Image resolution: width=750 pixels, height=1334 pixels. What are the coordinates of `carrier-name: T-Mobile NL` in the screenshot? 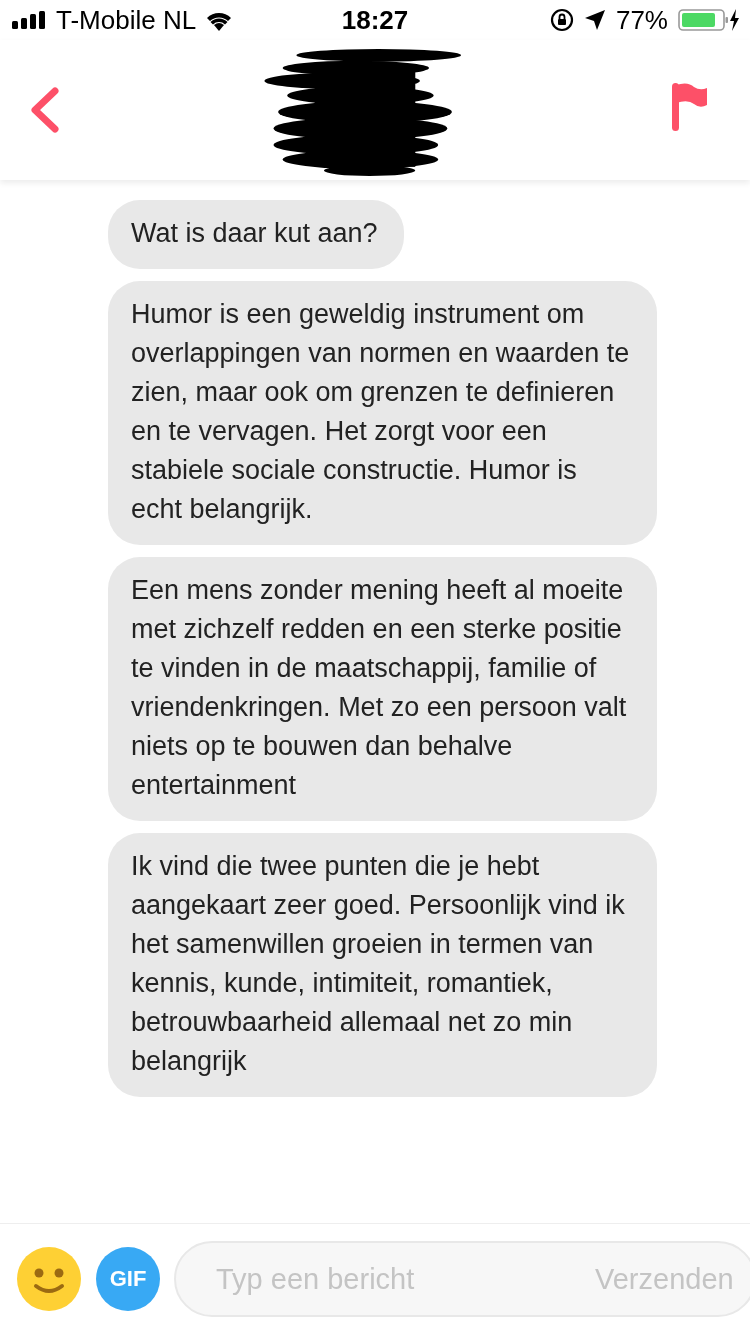 It's located at (126, 20).